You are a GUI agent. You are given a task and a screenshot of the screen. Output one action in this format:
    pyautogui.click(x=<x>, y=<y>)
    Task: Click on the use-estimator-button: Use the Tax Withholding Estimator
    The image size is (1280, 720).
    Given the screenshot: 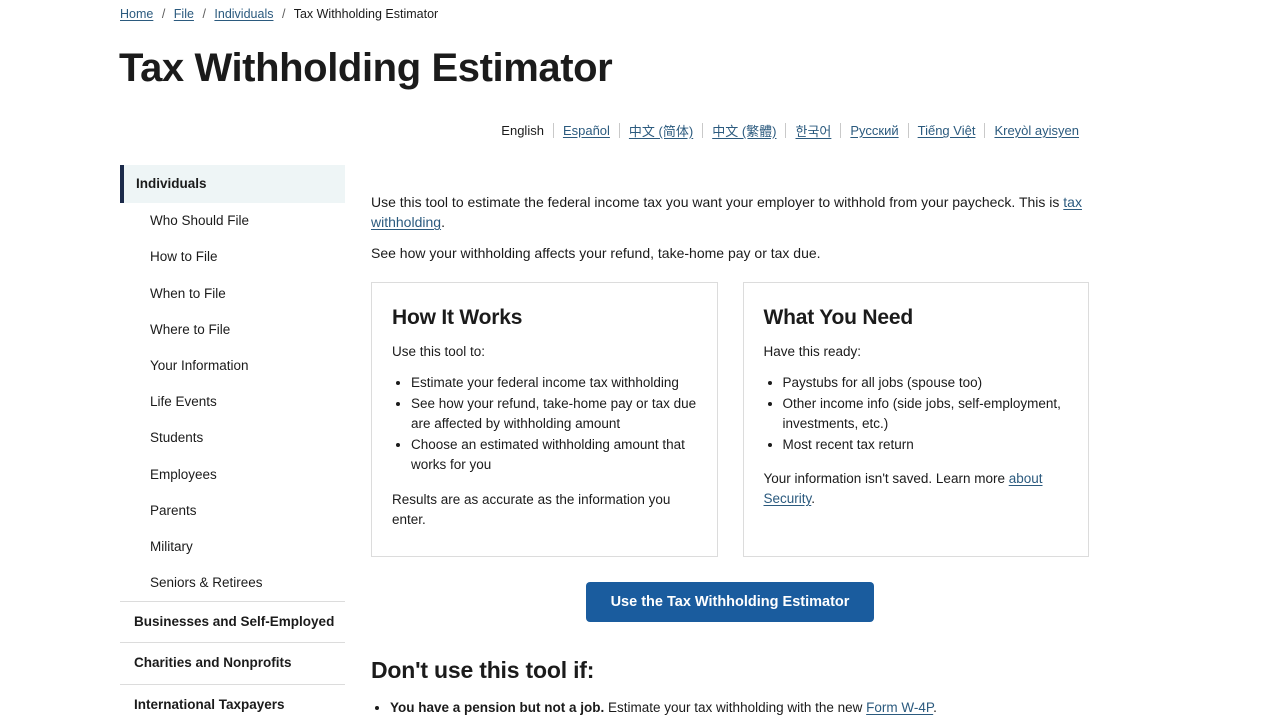 What is the action you would take?
    pyautogui.click(x=730, y=602)
    